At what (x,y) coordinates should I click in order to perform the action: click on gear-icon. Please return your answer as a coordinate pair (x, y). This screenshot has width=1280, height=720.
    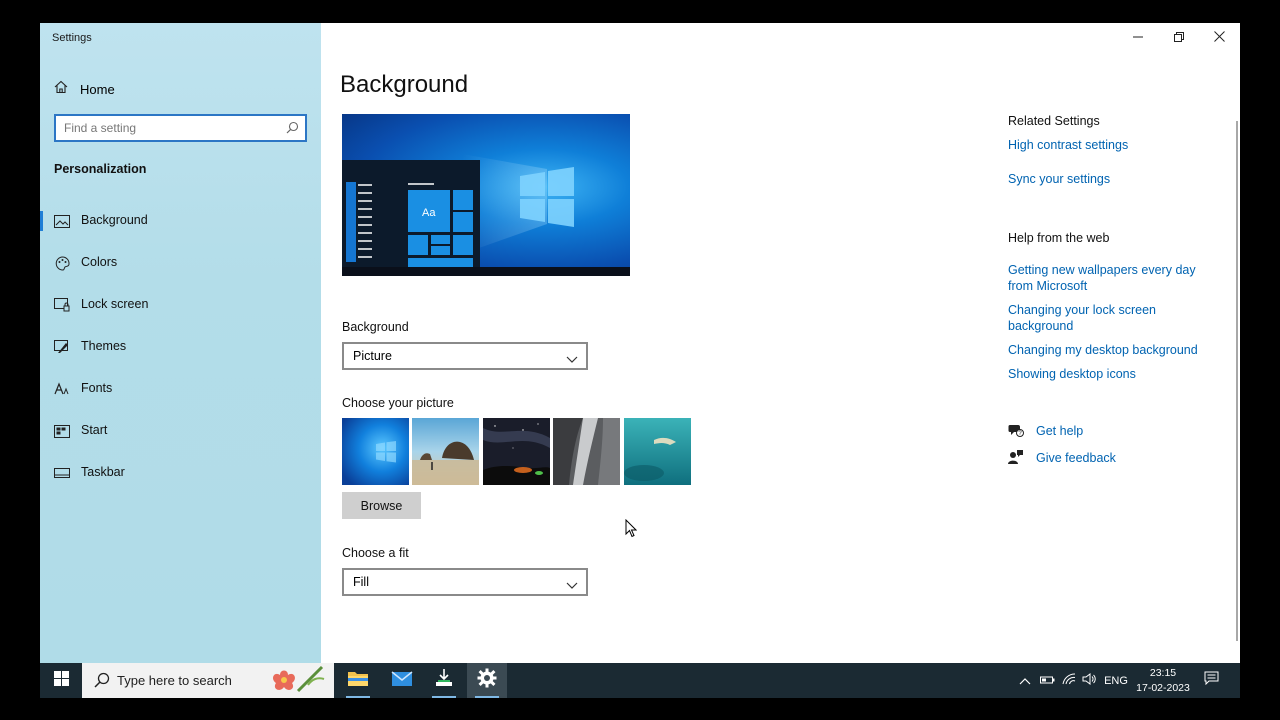
    Looking at the image, I should click on (487, 680).